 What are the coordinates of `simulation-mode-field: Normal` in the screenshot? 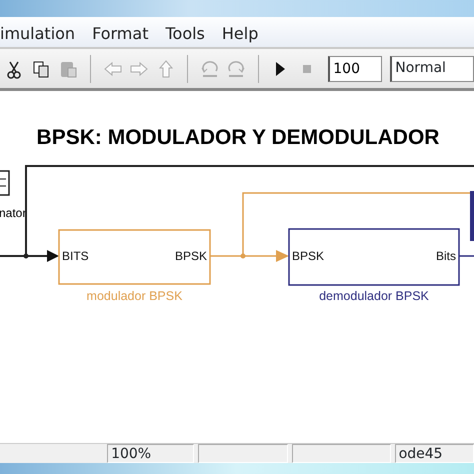 It's located at (432, 69).